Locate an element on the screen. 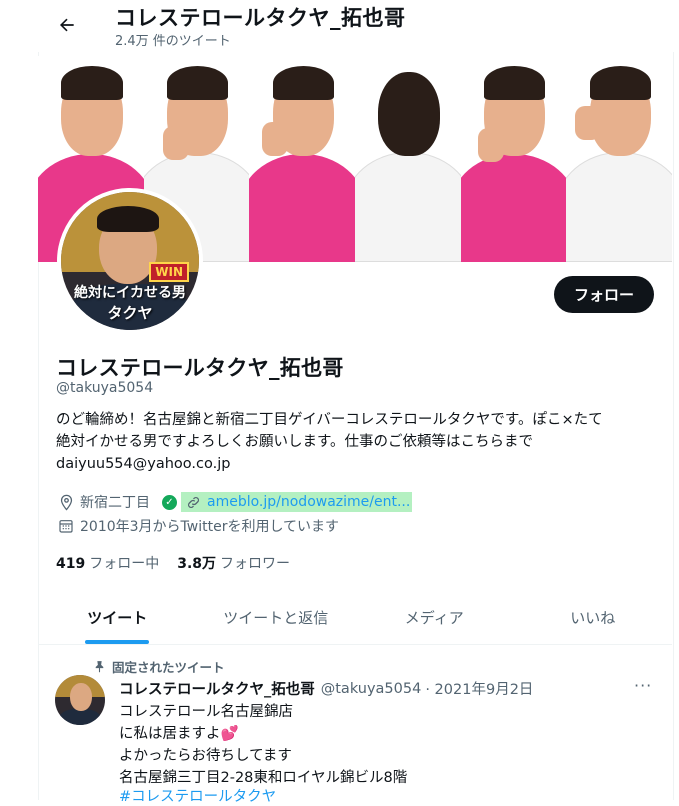 This screenshot has height=806, width=679. tweet-header: コレステロールタクヤ_拓也哥 @takuya5054 · 2021年9月2日 is located at coordinates (326, 688).